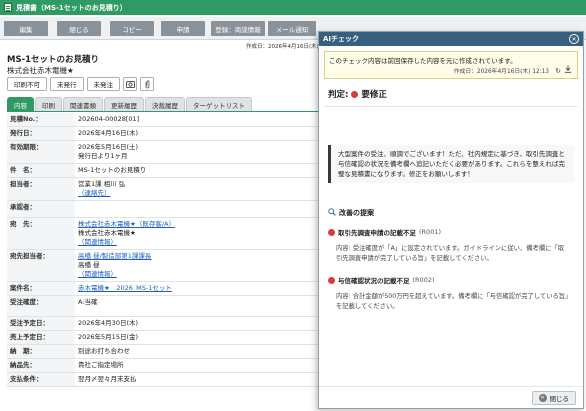 This screenshot has height=411, width=586. What do you see at coordinates (238, 28) in the screenshot?
I see `register-deal-button: 登録：商談情報` at bounding box center [238, 28].